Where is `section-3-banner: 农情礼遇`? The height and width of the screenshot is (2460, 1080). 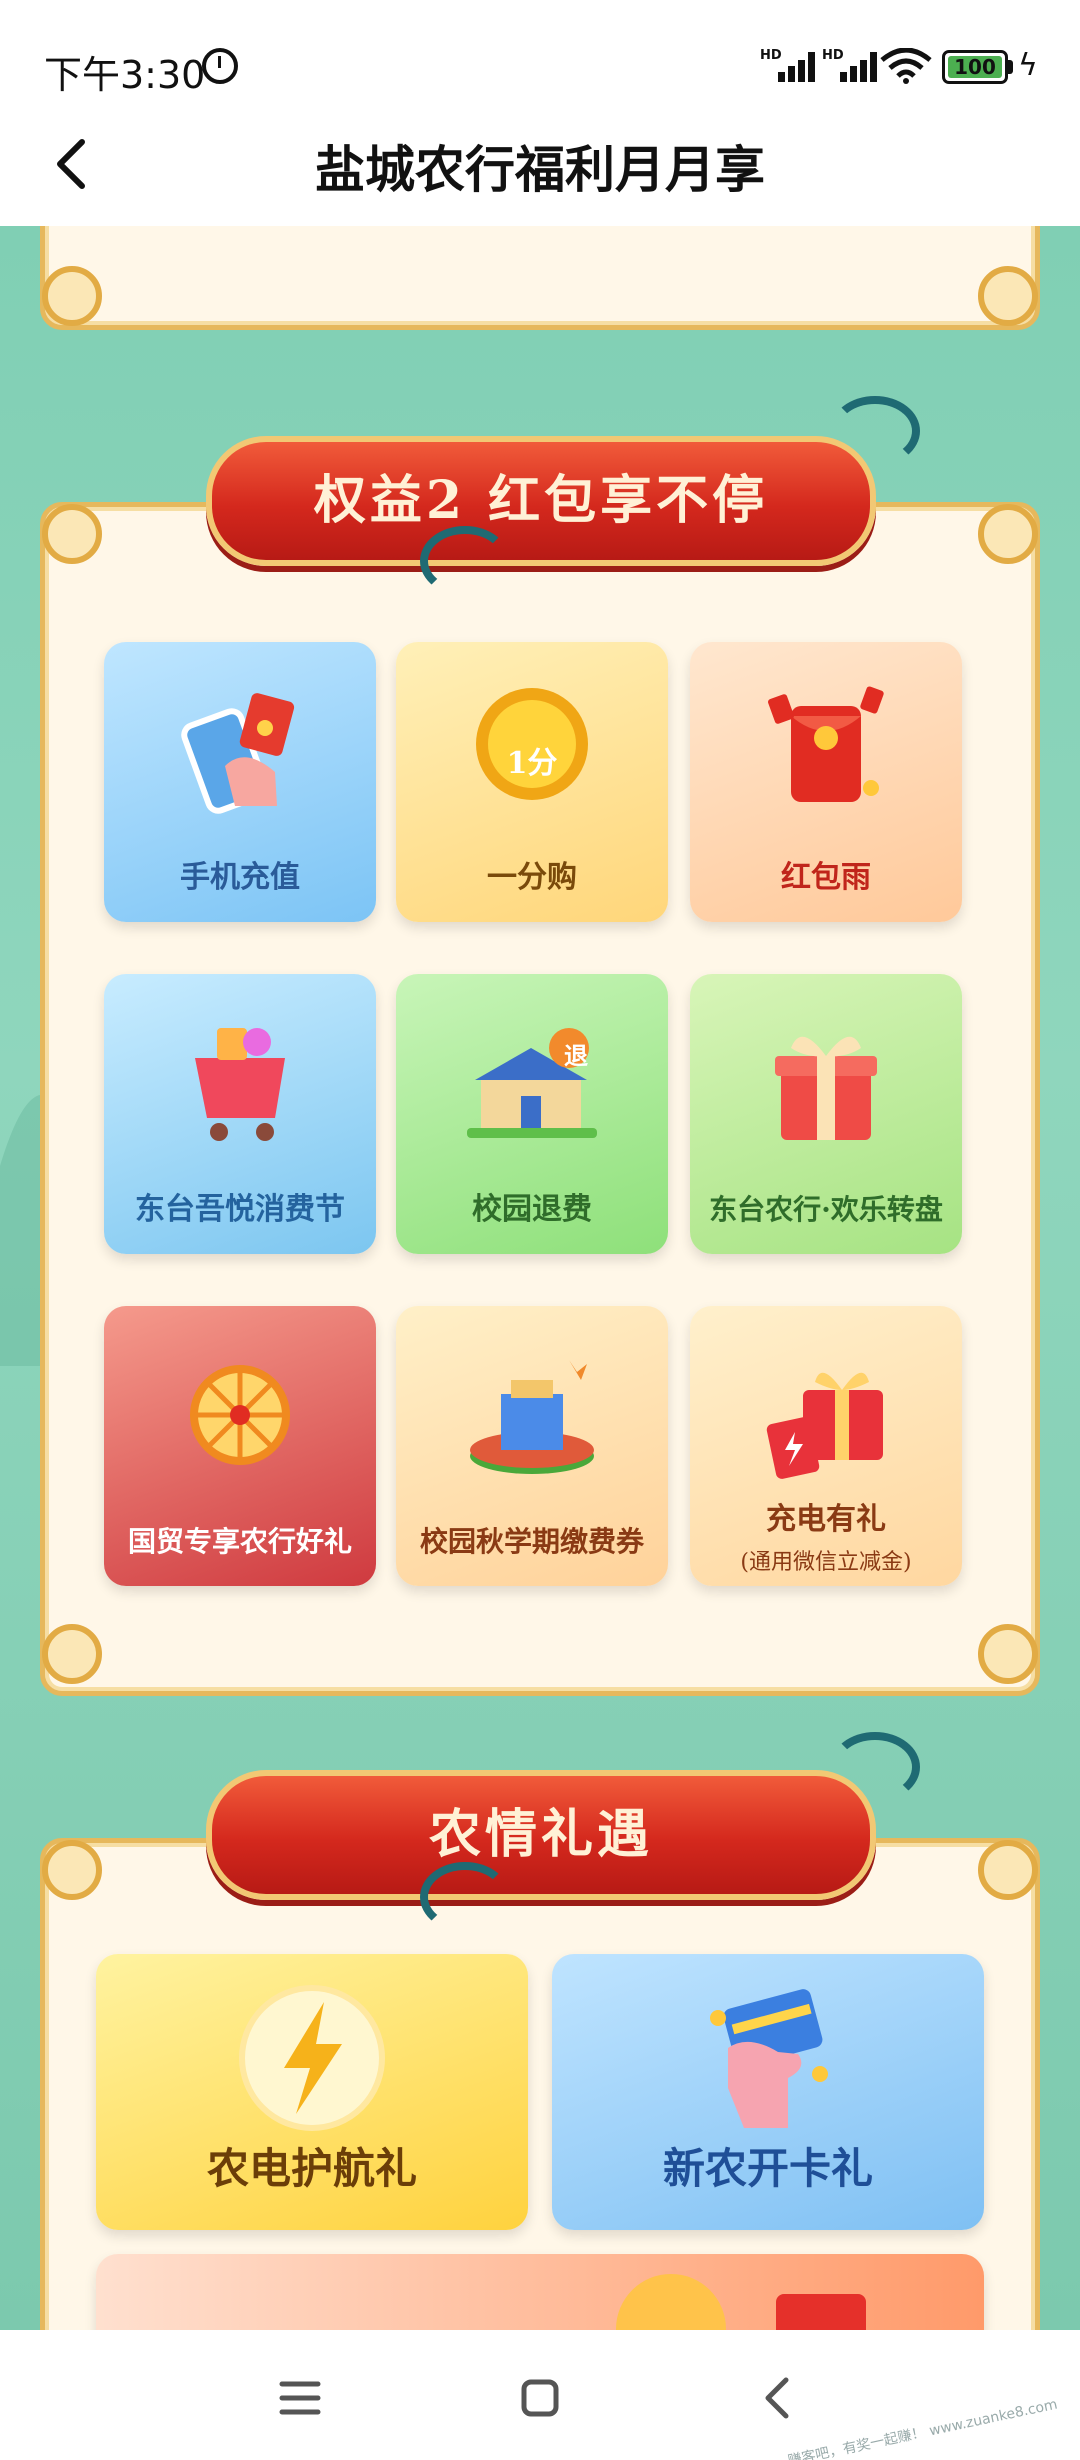
section-3-banner: 农情礼遇 is located at coordinates (541, 1835).